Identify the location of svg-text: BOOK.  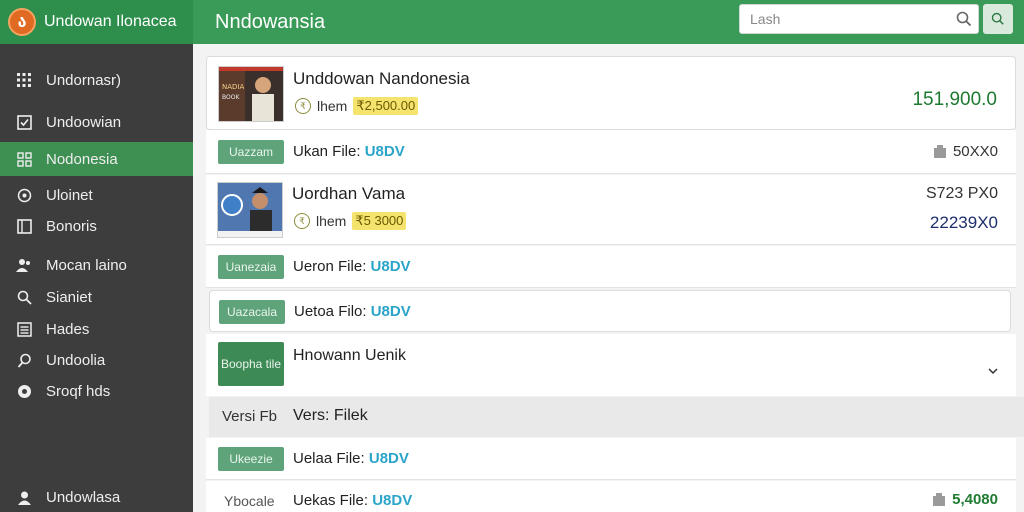
(231, 97).